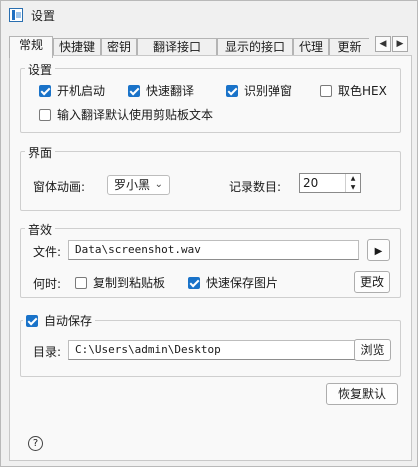  What do you see at coordinates (81, 91) in the screenshot?
I see `startup-label: 开机启动` at bounding box center [81, 91].